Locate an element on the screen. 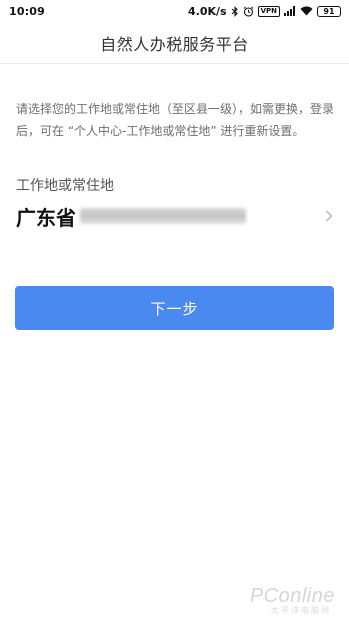  location-label: 工作地或常住地 is located at coordinates (65, 186).